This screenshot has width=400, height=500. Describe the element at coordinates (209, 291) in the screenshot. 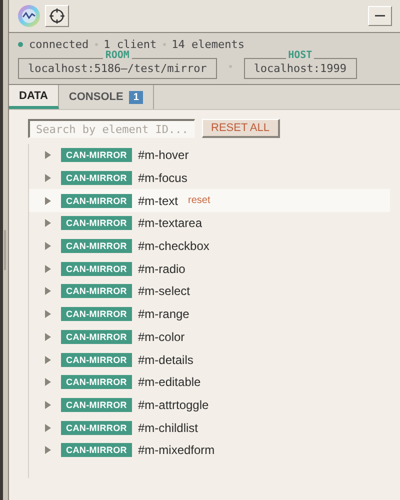

I see `element-row: CAN-MIRROR #m-select` at that location.